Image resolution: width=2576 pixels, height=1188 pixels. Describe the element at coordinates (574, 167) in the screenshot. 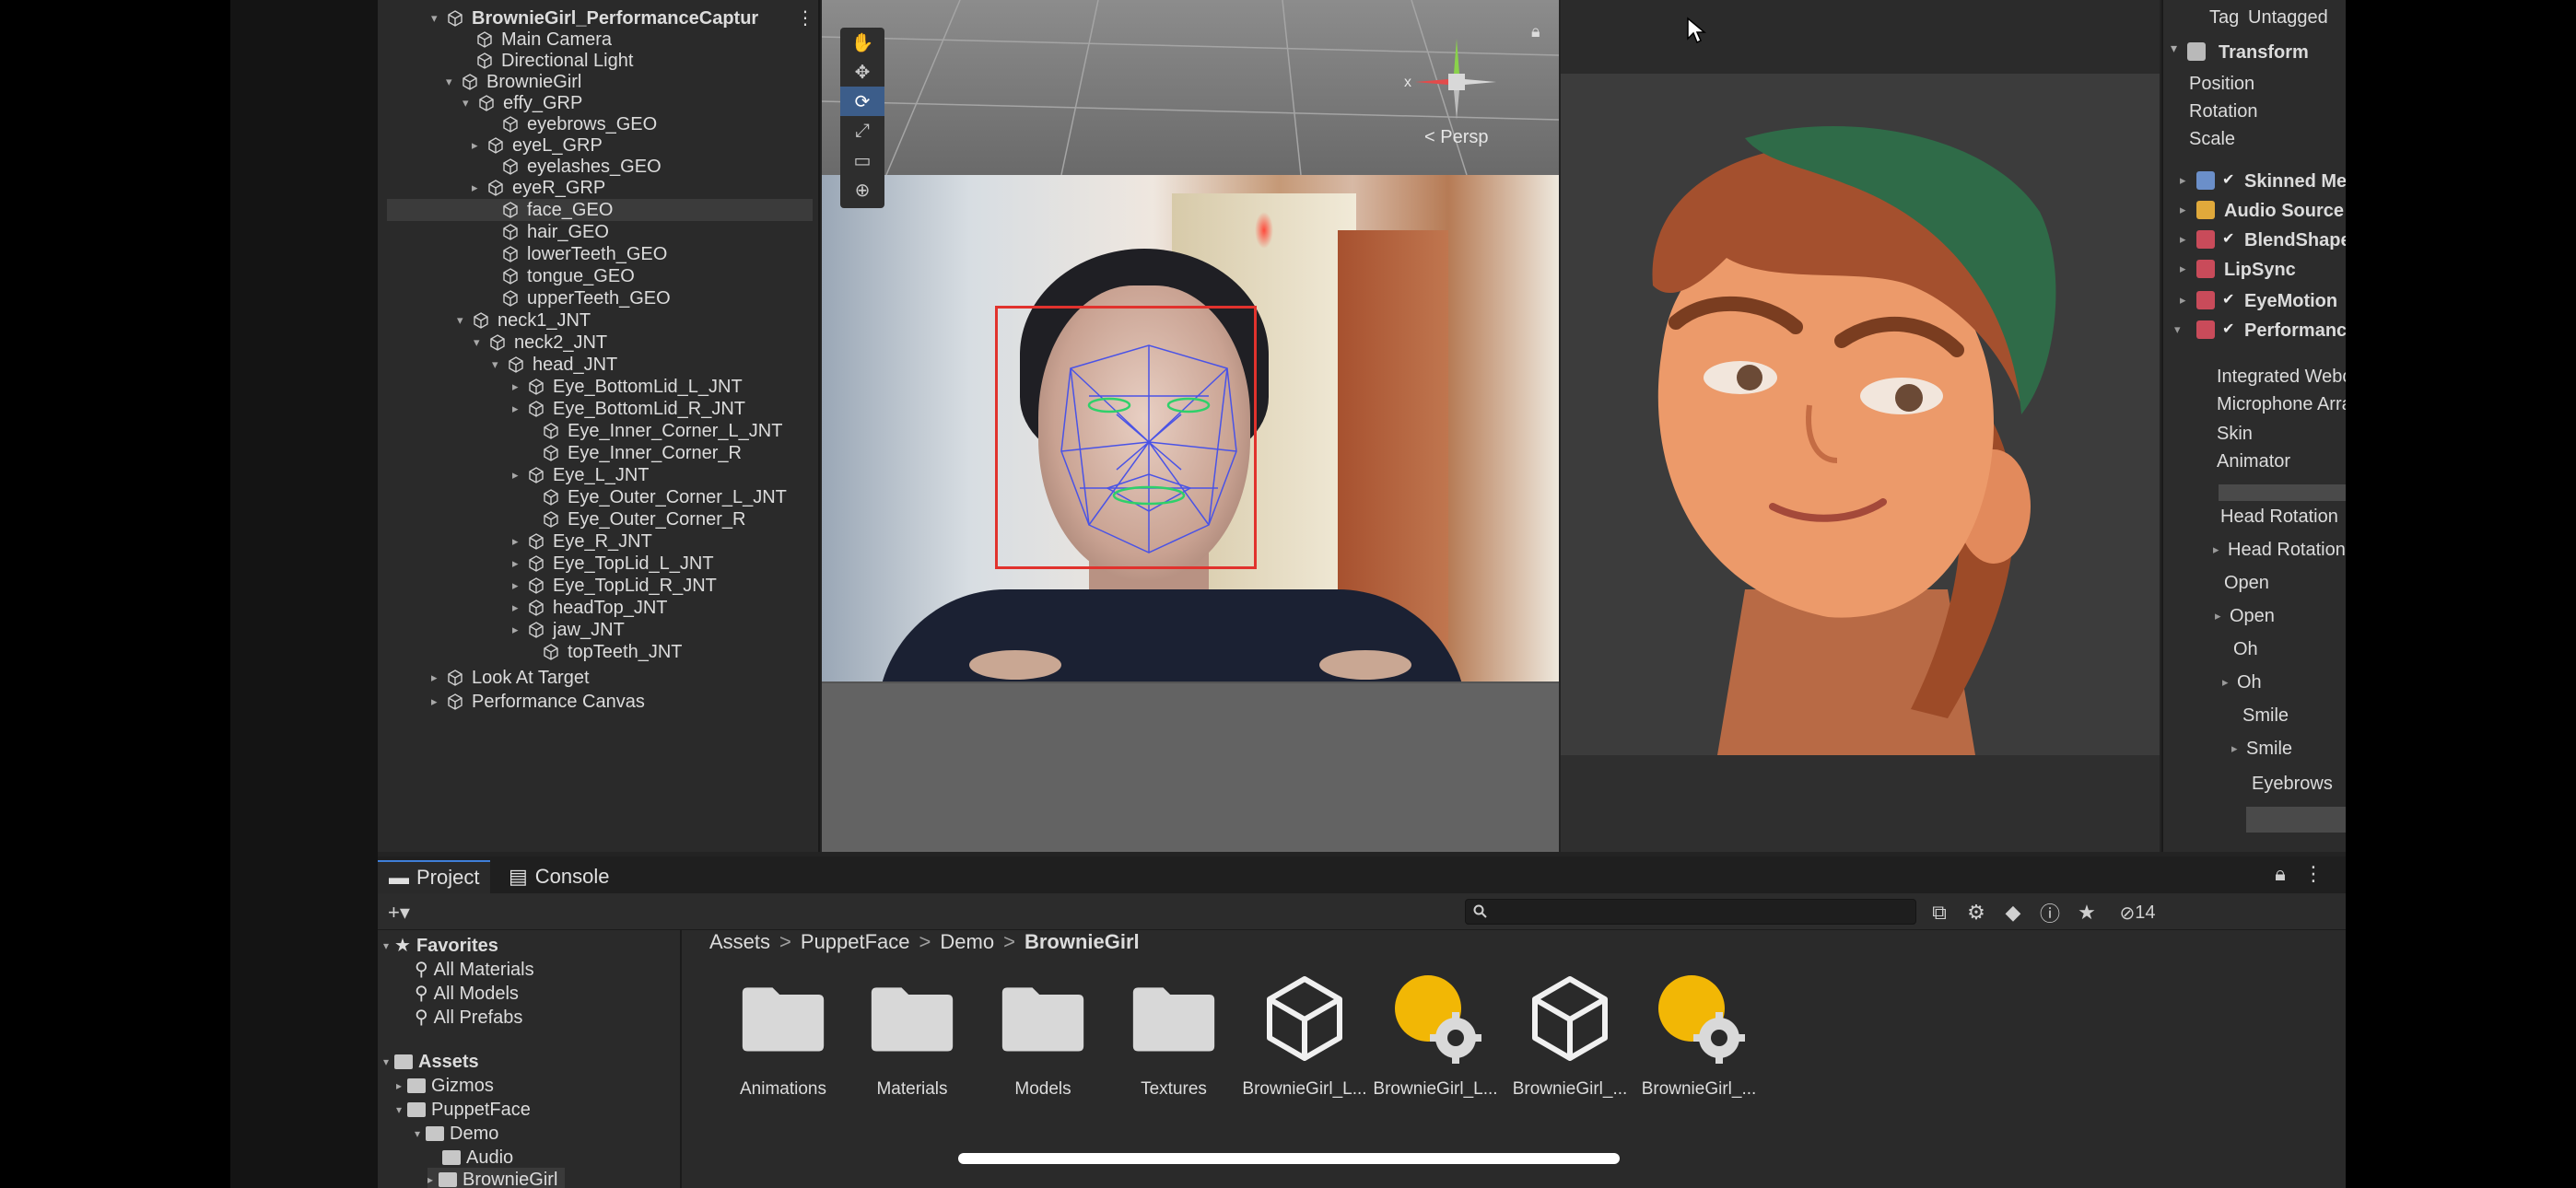

I see `hierarchy-item: eyelashes_GEO` at that location.